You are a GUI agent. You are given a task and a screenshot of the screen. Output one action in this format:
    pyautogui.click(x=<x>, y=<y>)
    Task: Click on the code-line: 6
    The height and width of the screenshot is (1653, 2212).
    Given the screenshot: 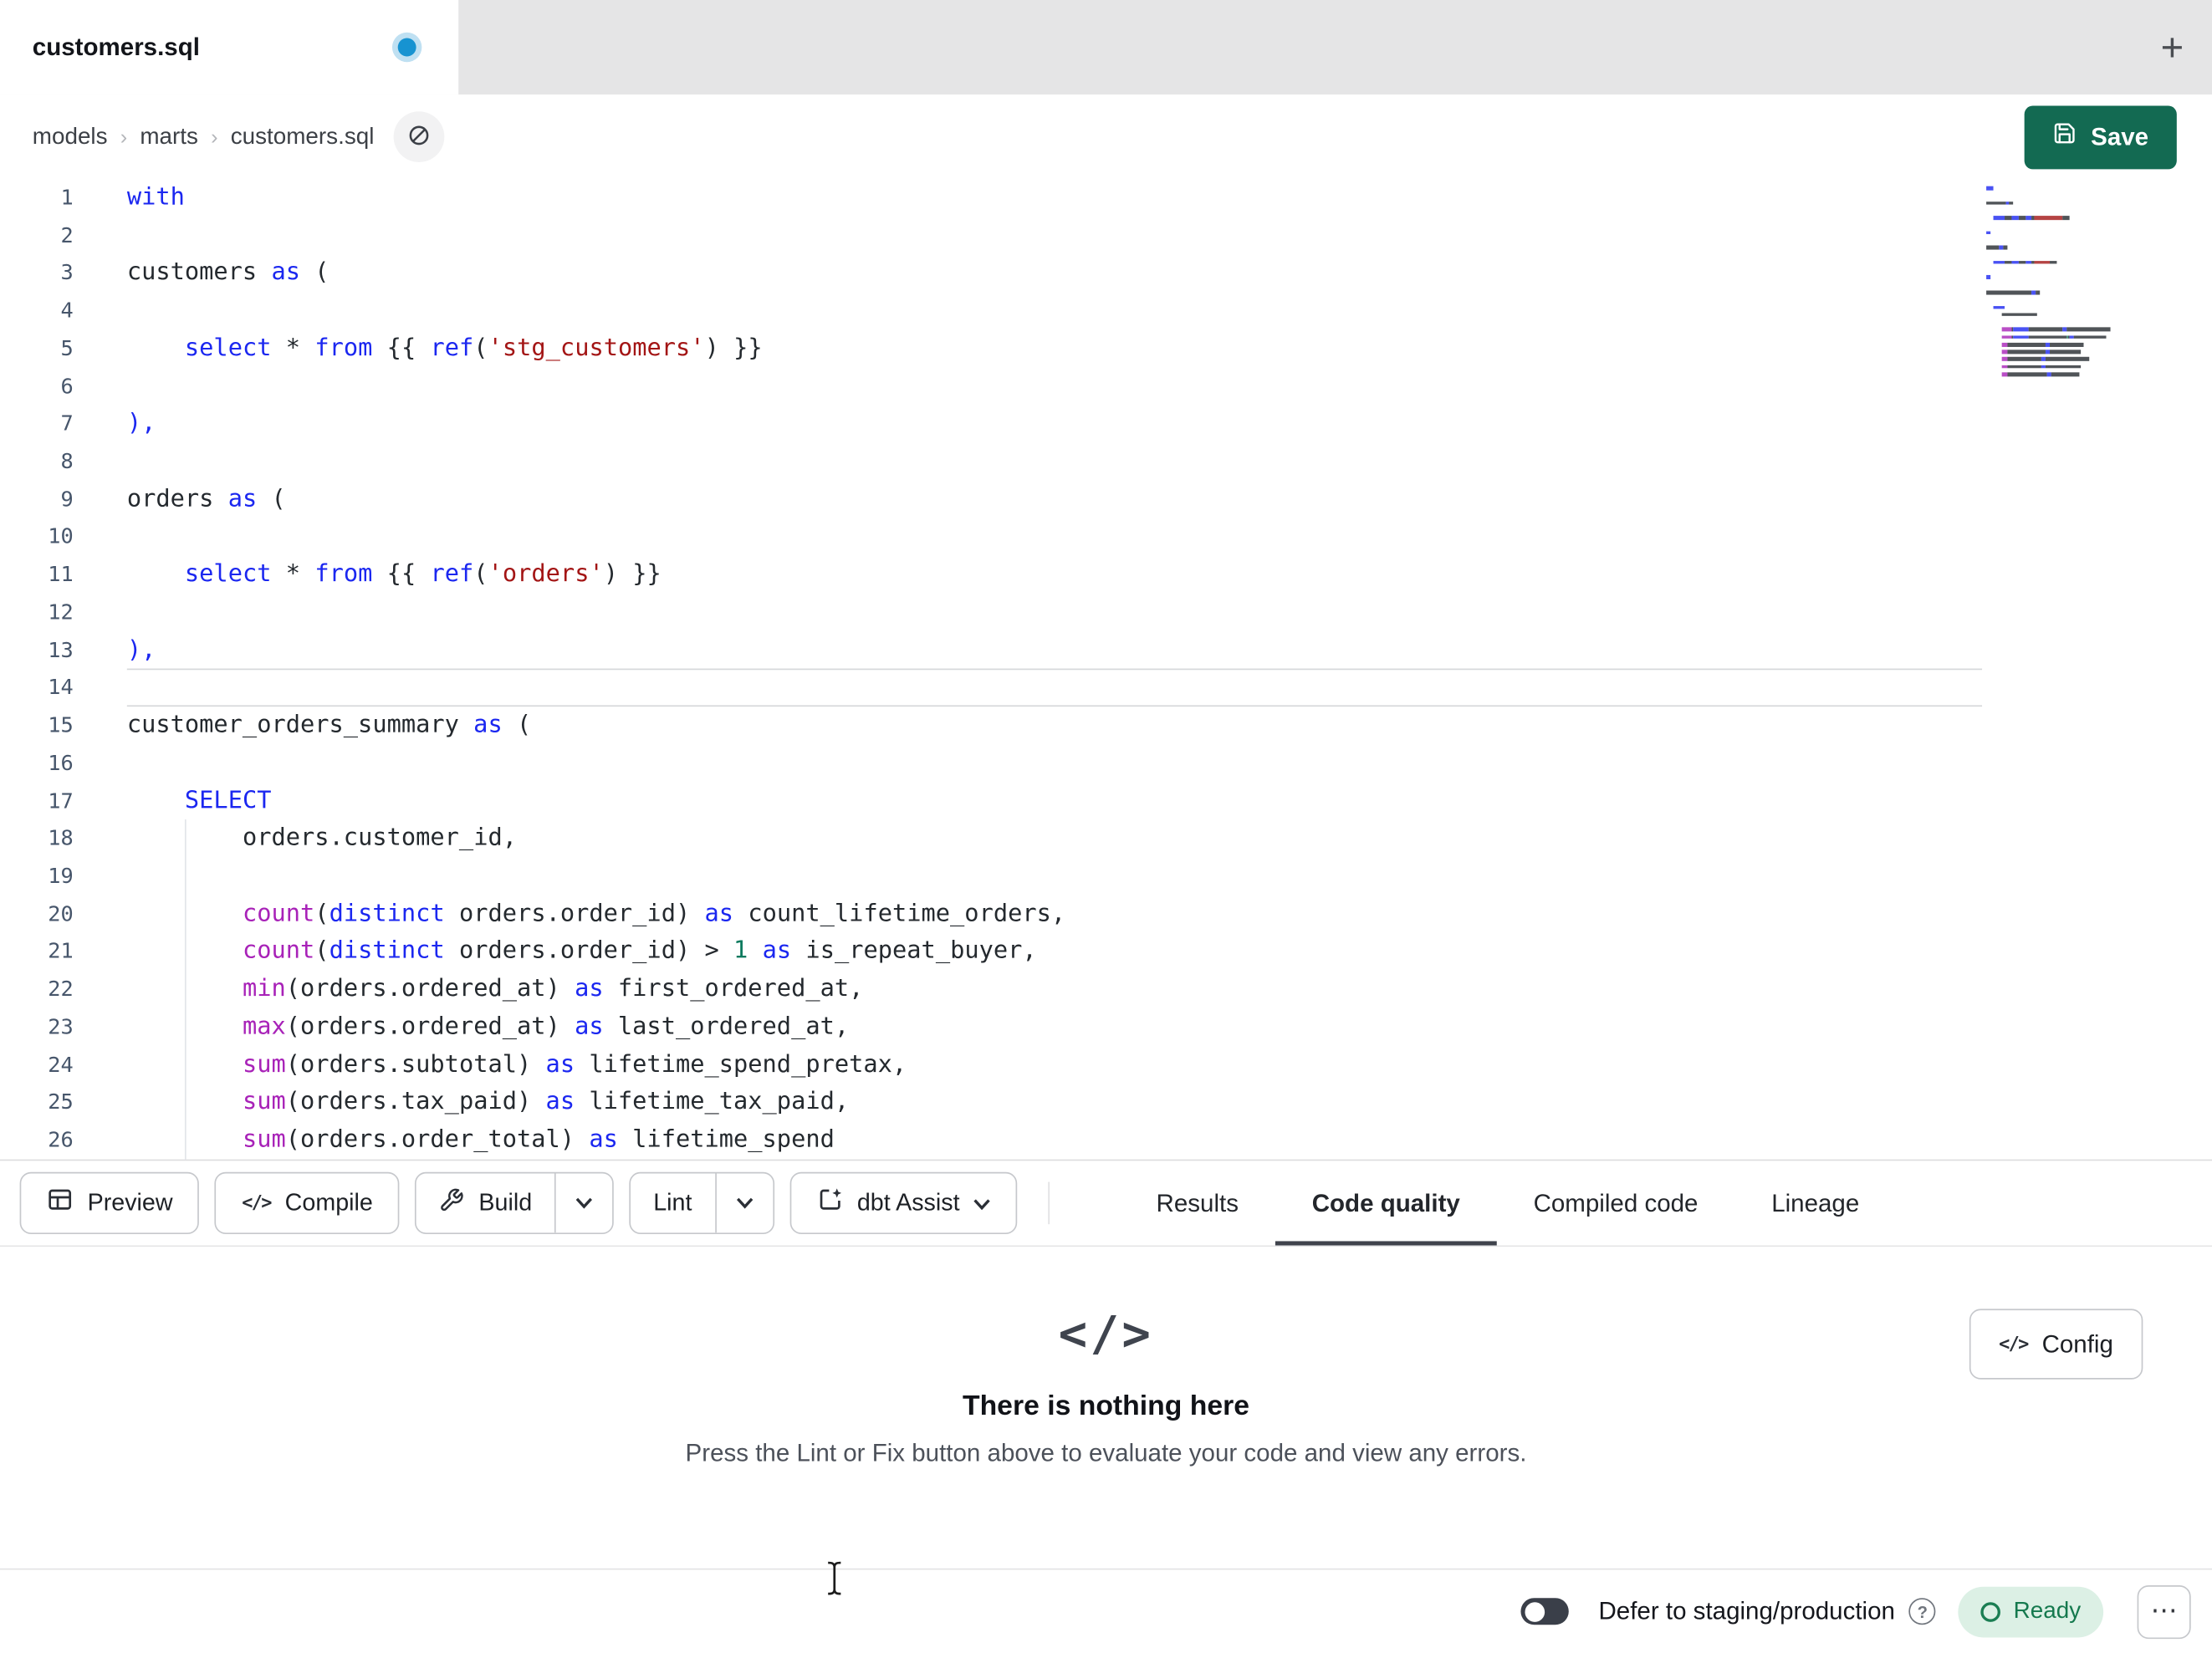 What is the action you would take?
    pyautogui.click(x=991, y=387)
    